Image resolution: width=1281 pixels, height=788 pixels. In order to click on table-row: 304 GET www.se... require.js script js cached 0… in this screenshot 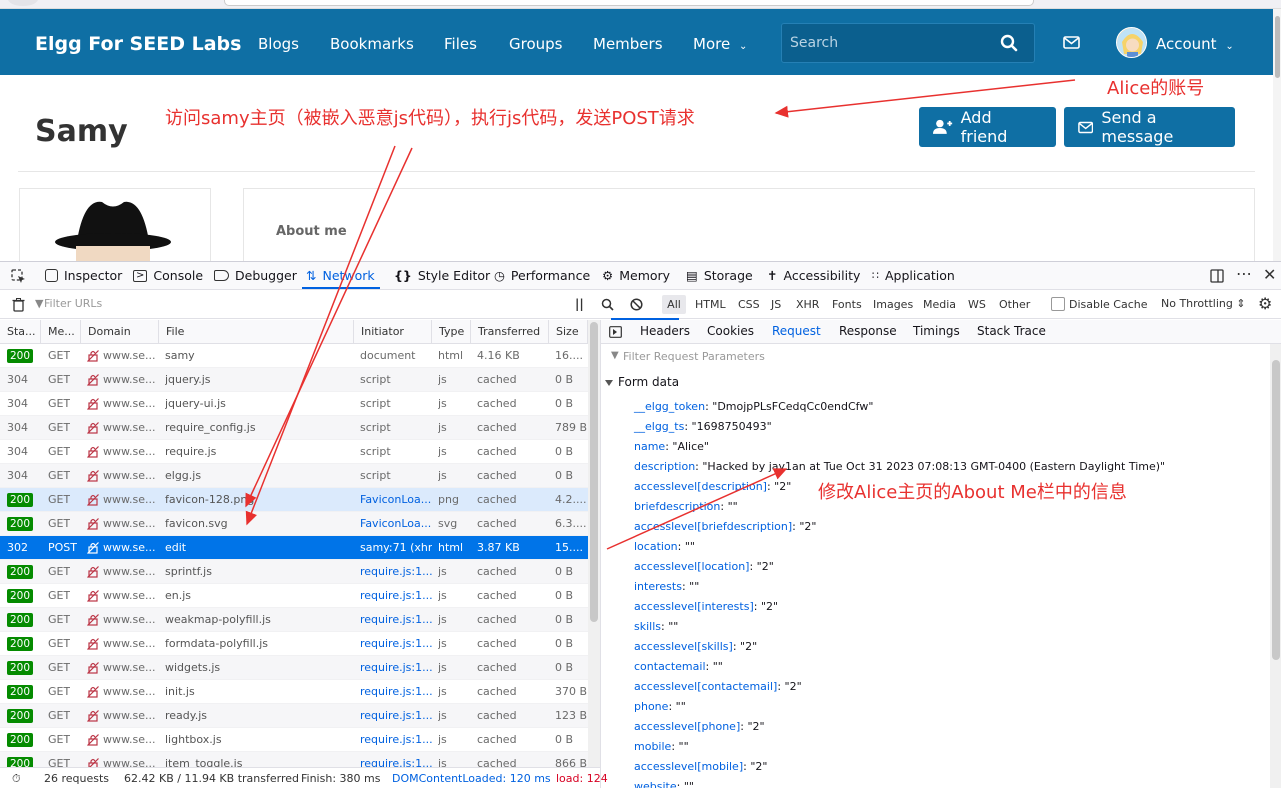, I will do `click(294, 452)`.